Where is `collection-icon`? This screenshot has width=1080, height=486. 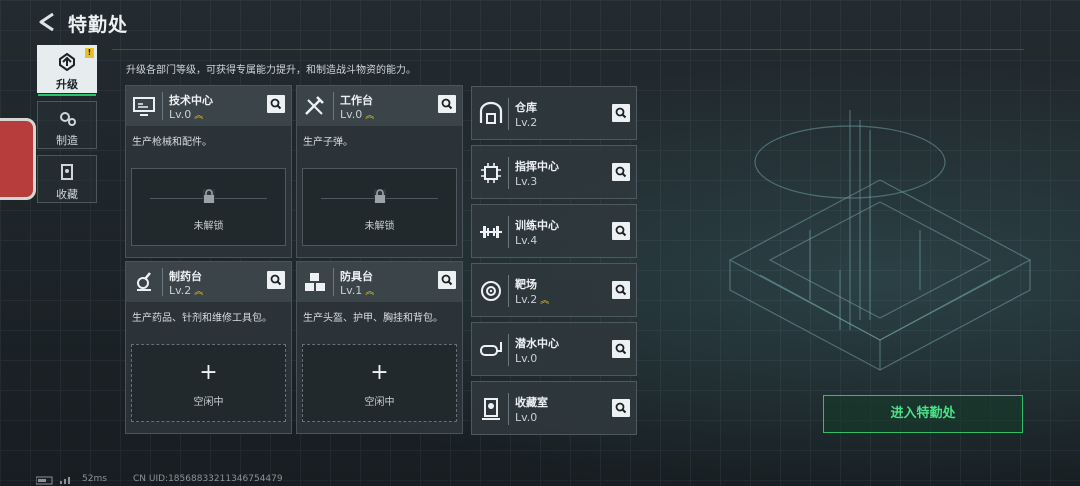
collection-icon is located at coordinates (67, 172).